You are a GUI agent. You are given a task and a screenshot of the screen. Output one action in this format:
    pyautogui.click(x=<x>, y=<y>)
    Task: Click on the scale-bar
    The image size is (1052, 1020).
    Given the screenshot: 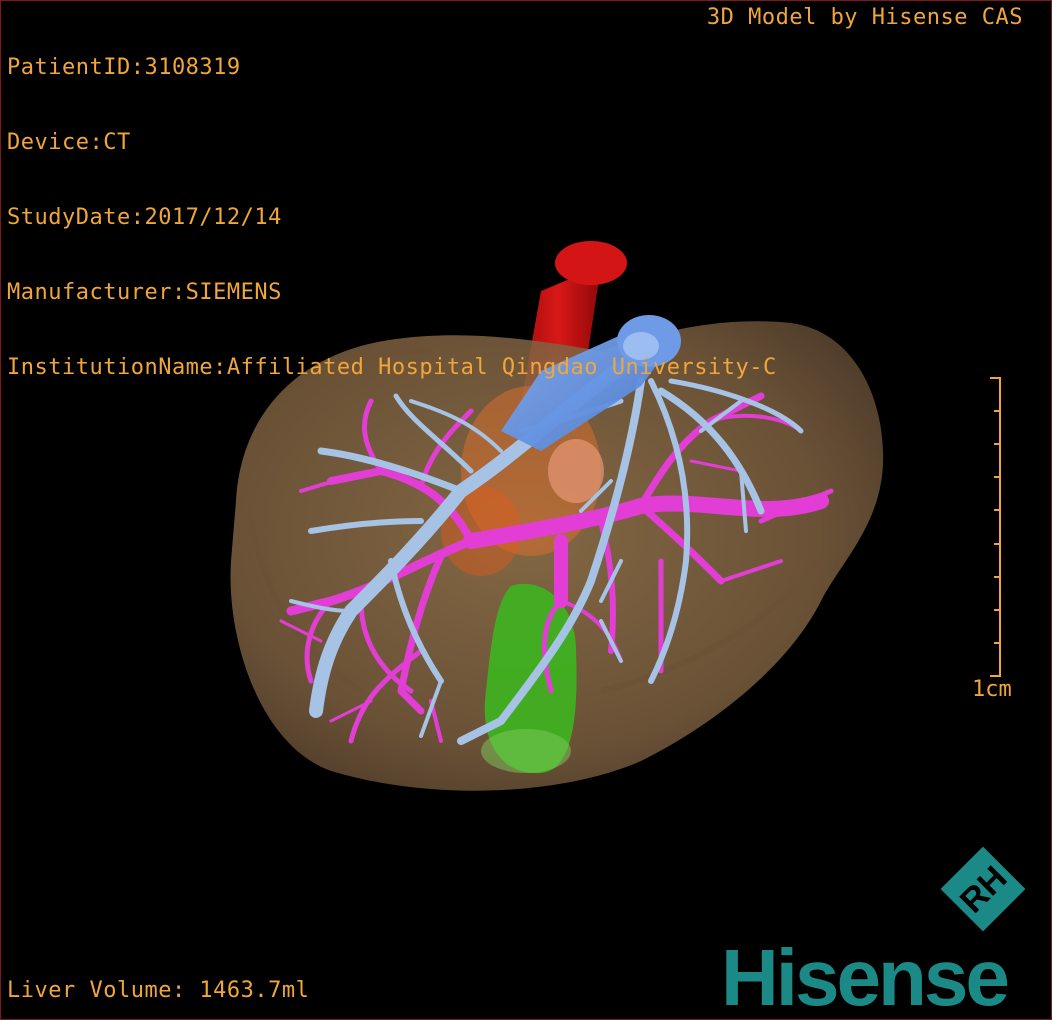 What is the action you would take?
    pyautogui.click(x=995, y=527)
    